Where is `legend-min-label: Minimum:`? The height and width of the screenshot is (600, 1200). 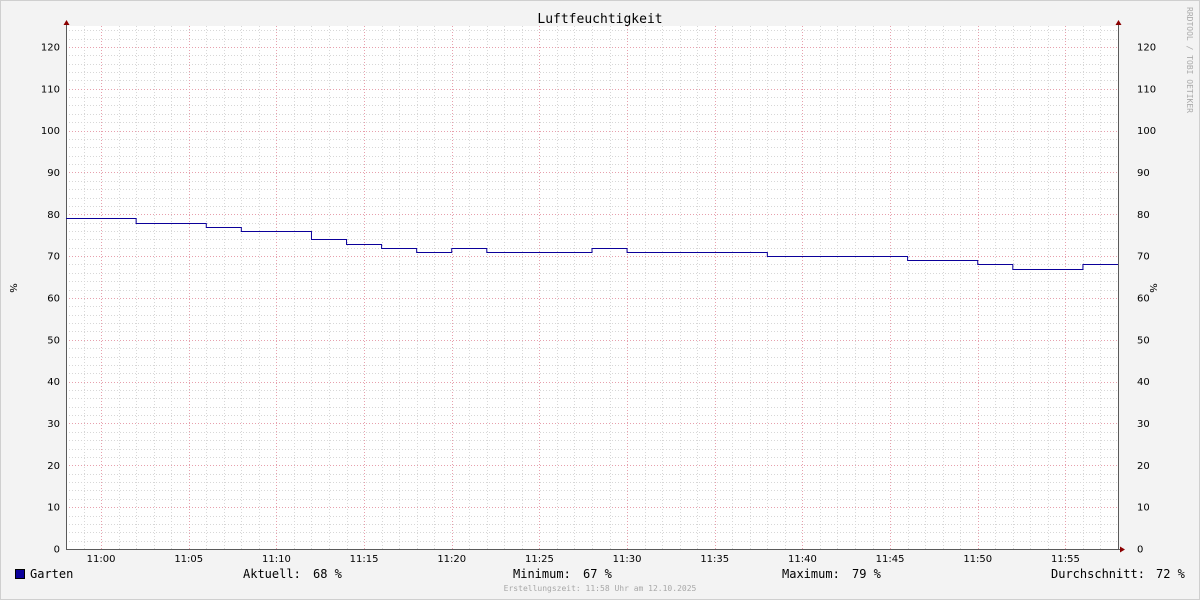
legend-min-label: Minimum: is located at coordinates (542, 574).